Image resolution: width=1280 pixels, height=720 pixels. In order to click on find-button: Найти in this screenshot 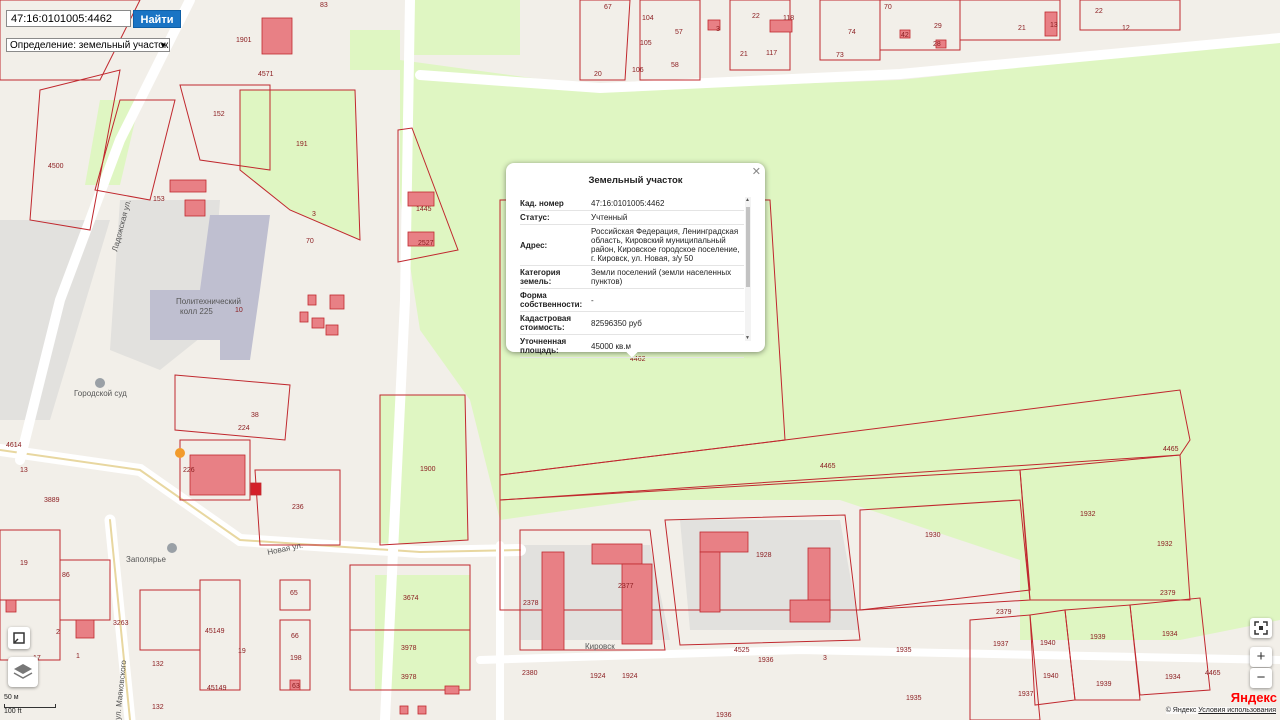, I will do `click(157, 19)`.